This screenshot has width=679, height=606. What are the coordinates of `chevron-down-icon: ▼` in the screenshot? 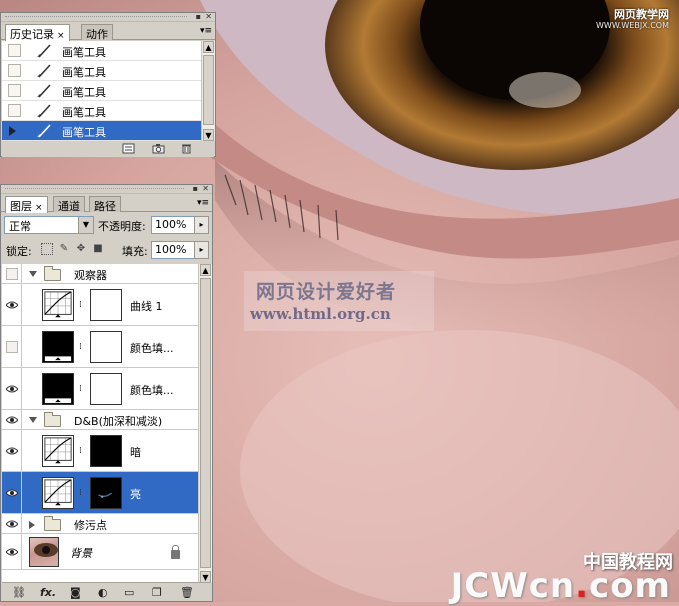 It's located at (85, 225).